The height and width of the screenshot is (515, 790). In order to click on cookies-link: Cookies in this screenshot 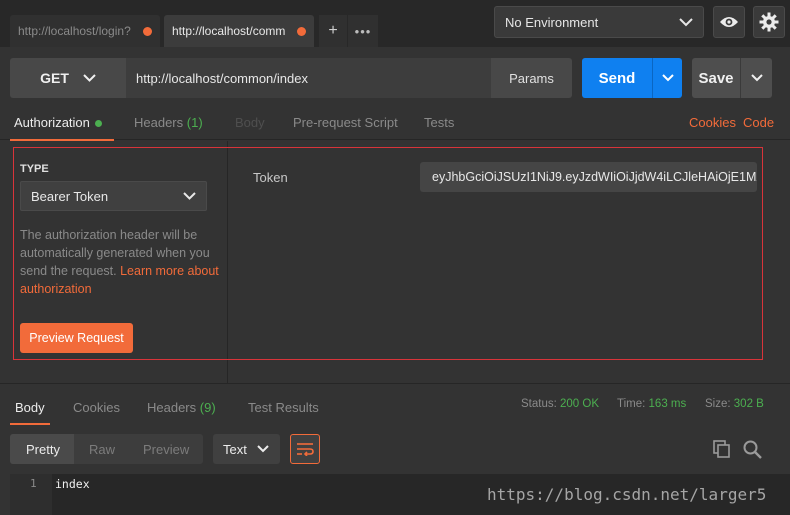, I will do `click(712, 122)`.